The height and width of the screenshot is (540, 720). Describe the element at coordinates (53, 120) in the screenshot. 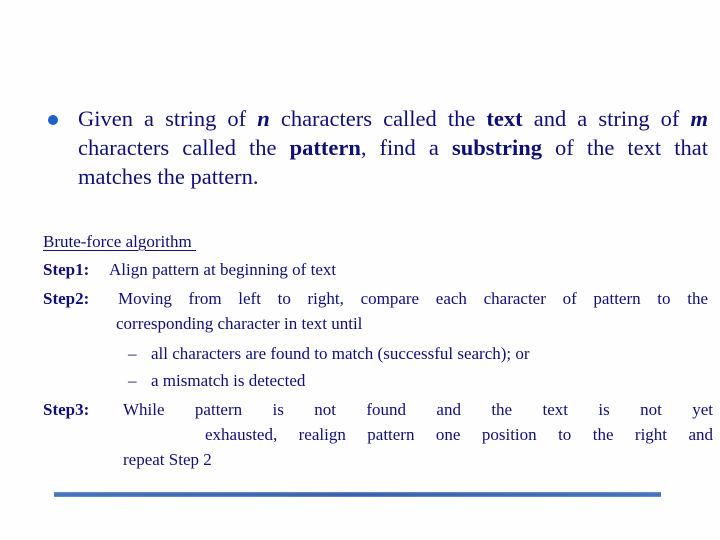

I see `bullet-dot-icon` at that location.